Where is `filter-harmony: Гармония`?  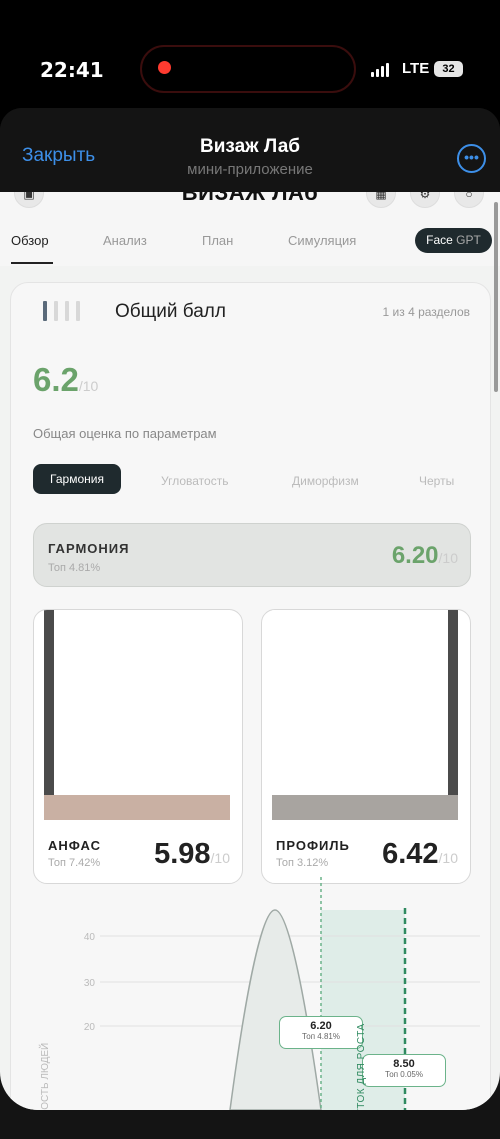 filter-harmony: Гармония is located at coordinates (77, 479).